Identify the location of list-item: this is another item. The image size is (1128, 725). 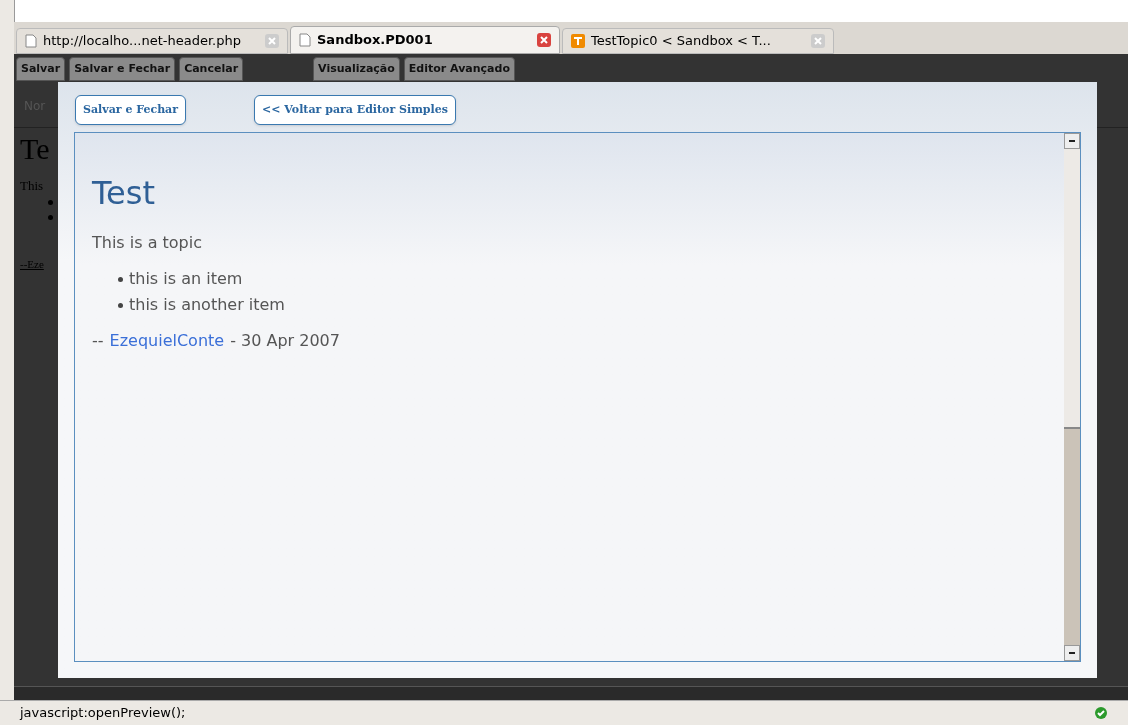
(207, 305).